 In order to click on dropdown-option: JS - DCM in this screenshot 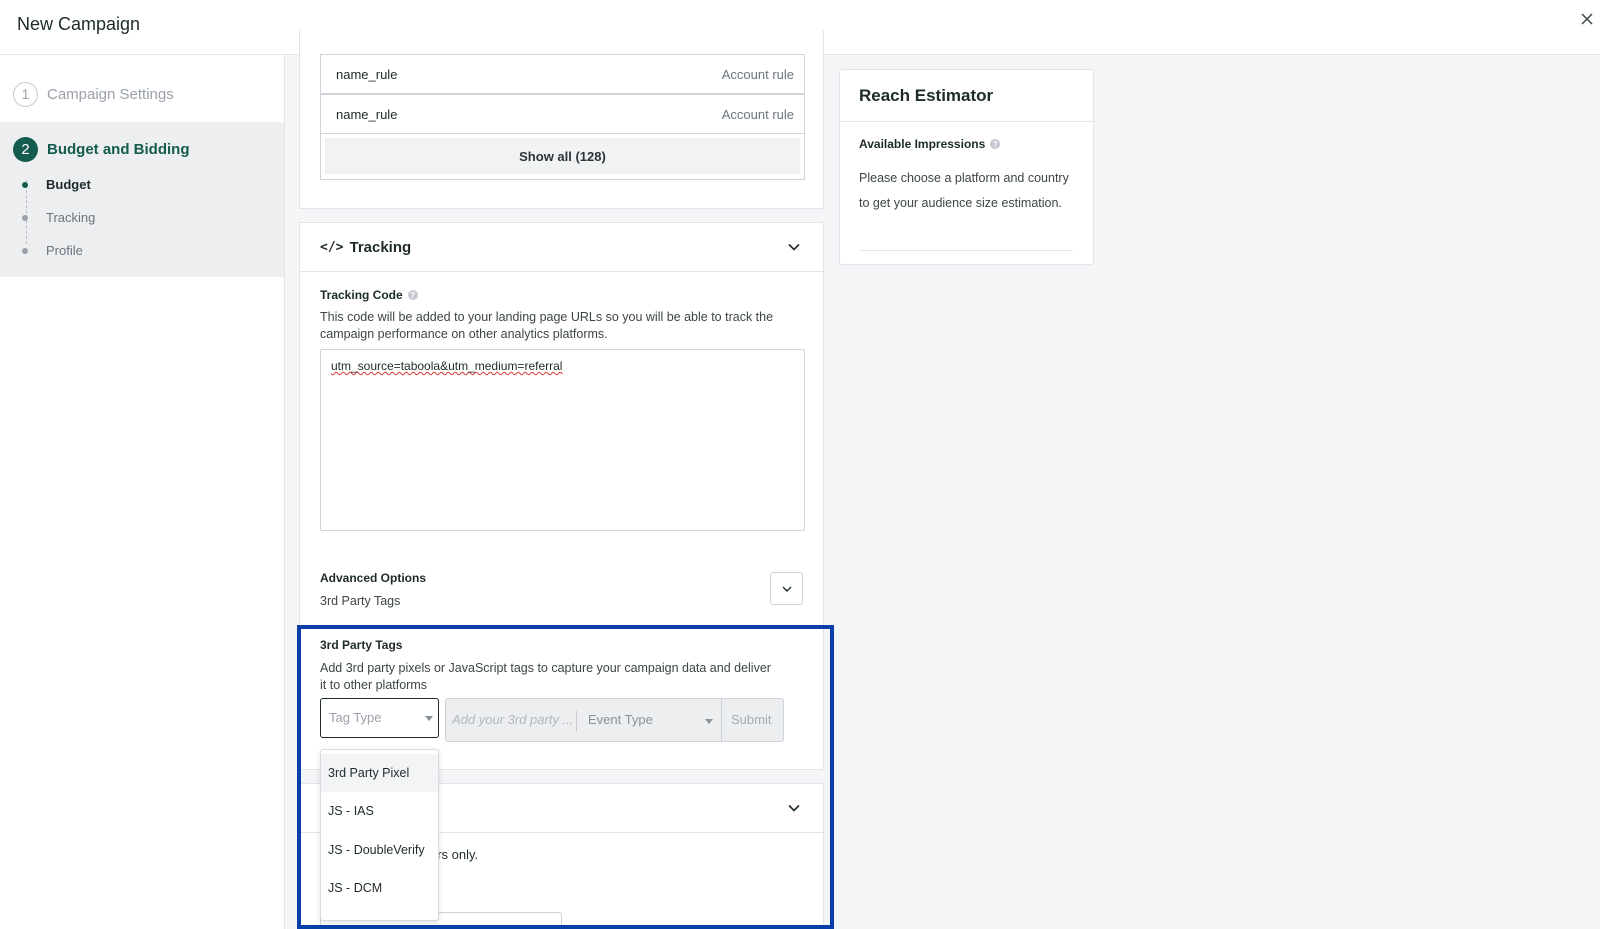, I will do `click(379, 888)`.